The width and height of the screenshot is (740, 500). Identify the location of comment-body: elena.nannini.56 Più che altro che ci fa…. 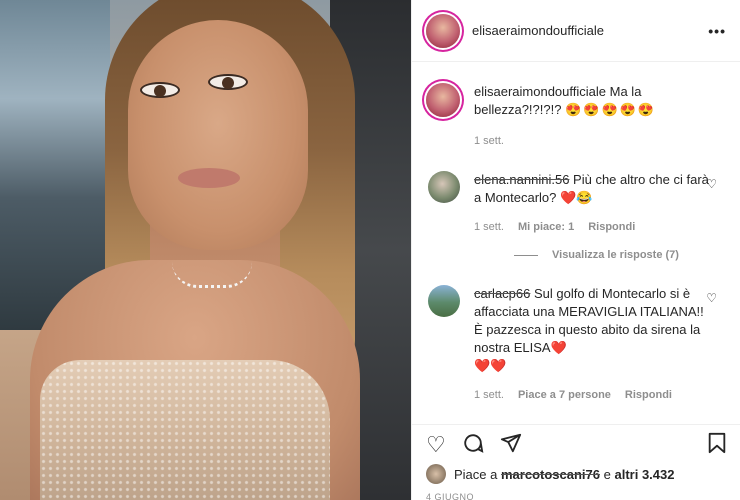
(594, 202).